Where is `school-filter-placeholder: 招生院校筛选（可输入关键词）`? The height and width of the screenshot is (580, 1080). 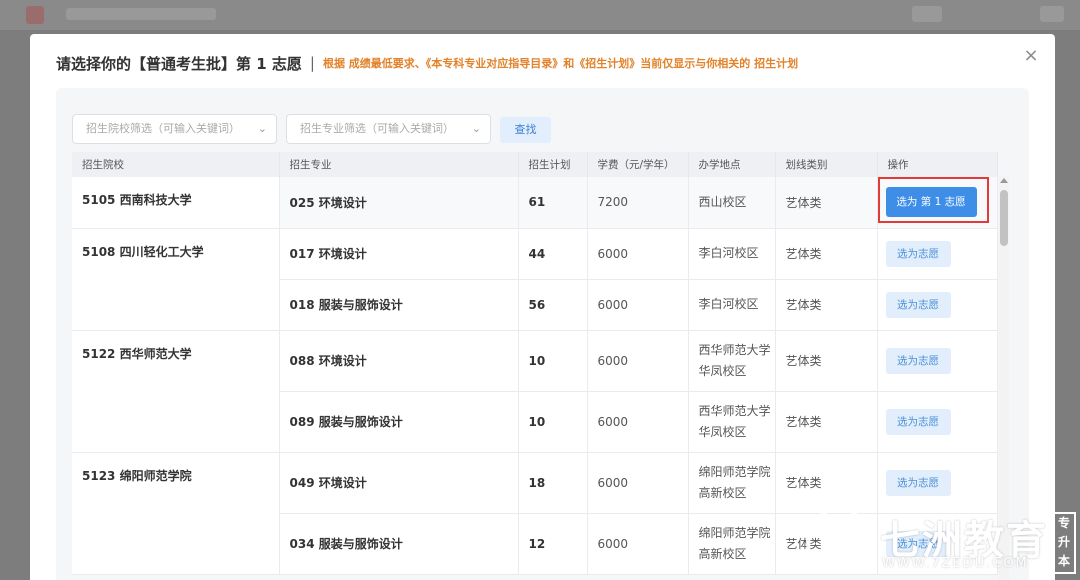 school-filter-placeholder: 招生院校筛选（可输入关键词） is located at coordinates (163, 128).